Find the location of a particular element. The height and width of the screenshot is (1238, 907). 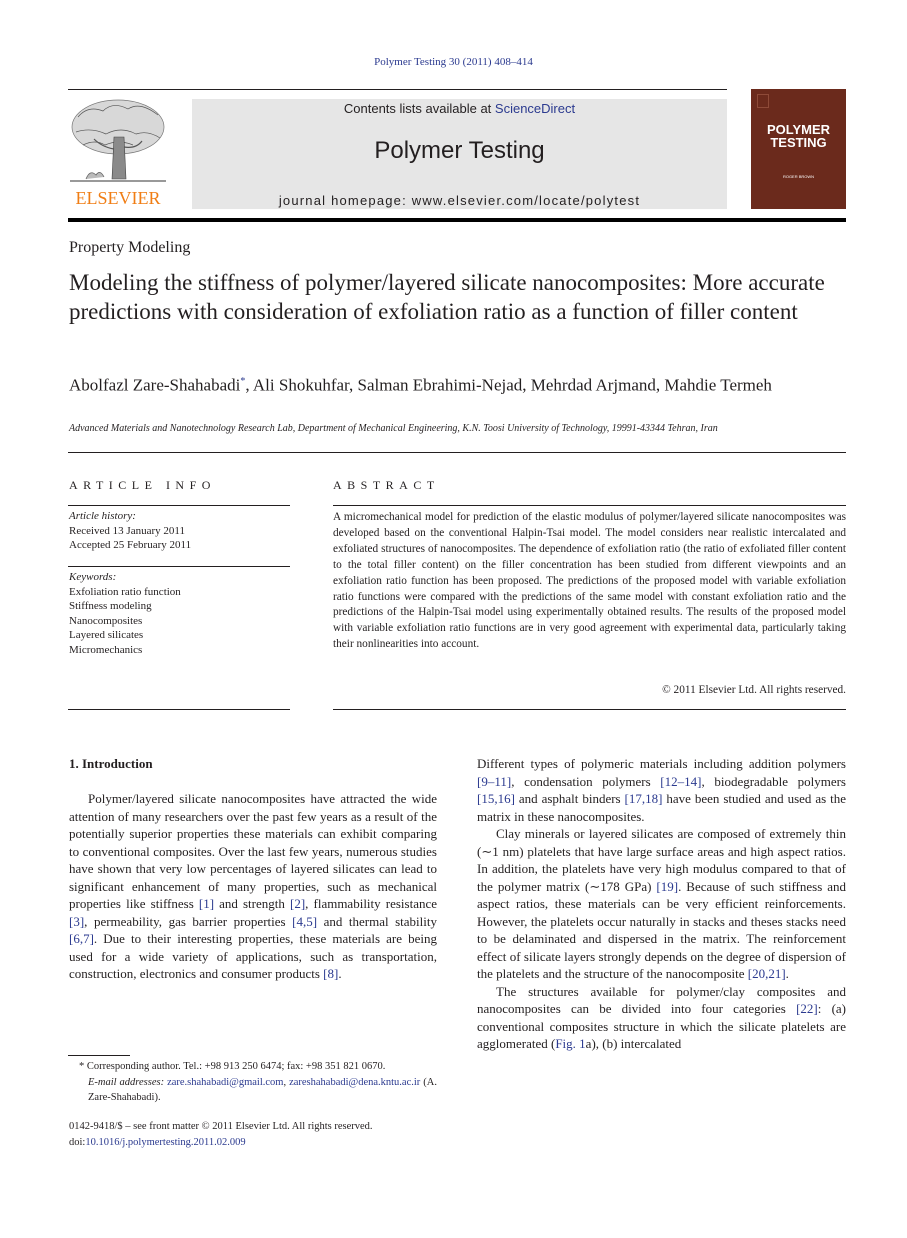

citation-link: [6,7] is located at coordinates (81, 938).